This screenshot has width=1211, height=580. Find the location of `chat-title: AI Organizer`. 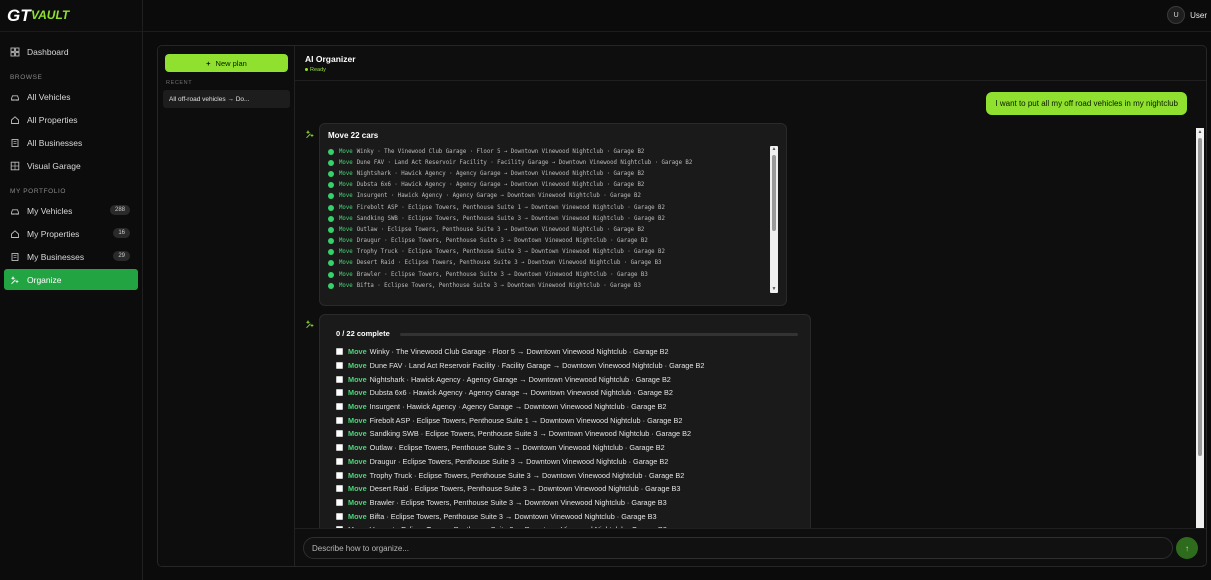

chat-title: AI Organizer is located at coordinates (330, 59).